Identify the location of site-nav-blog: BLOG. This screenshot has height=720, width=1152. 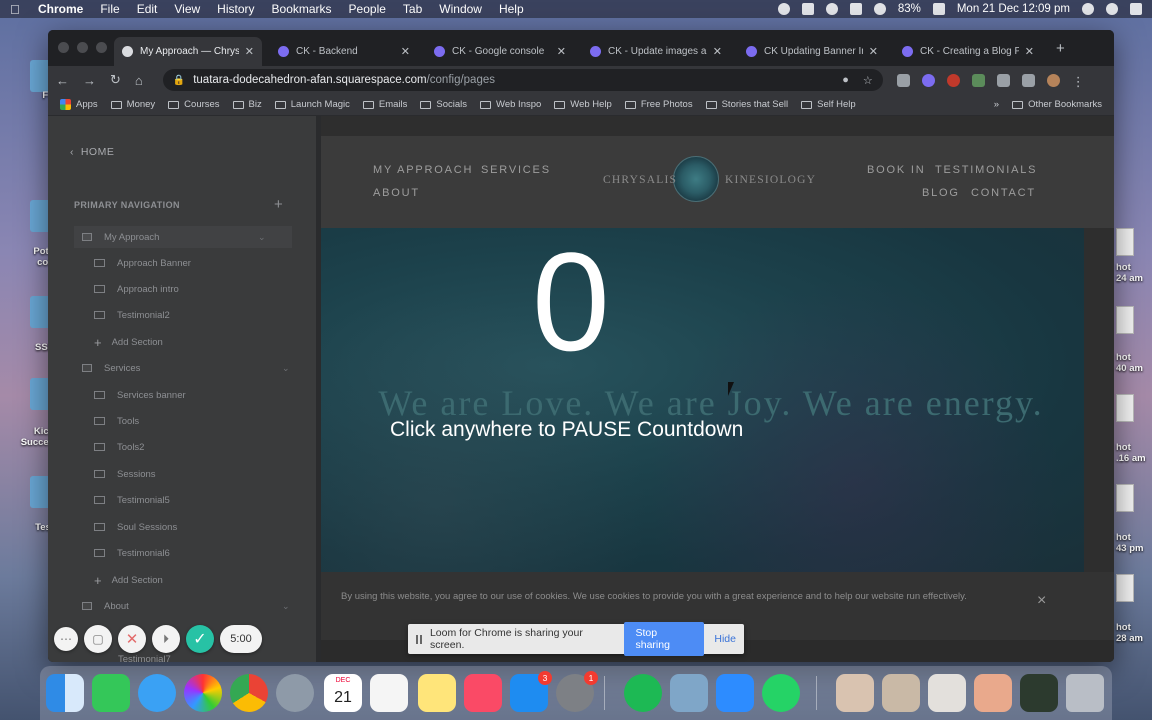
(941, 193).